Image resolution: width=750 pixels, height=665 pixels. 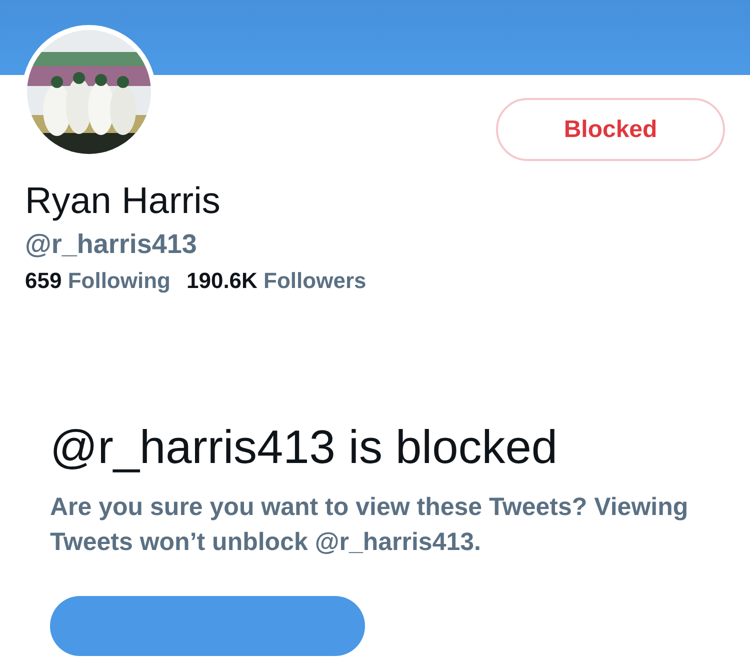 I want to click on profile-name: Ryan Harris, so click(x=123, y=201).